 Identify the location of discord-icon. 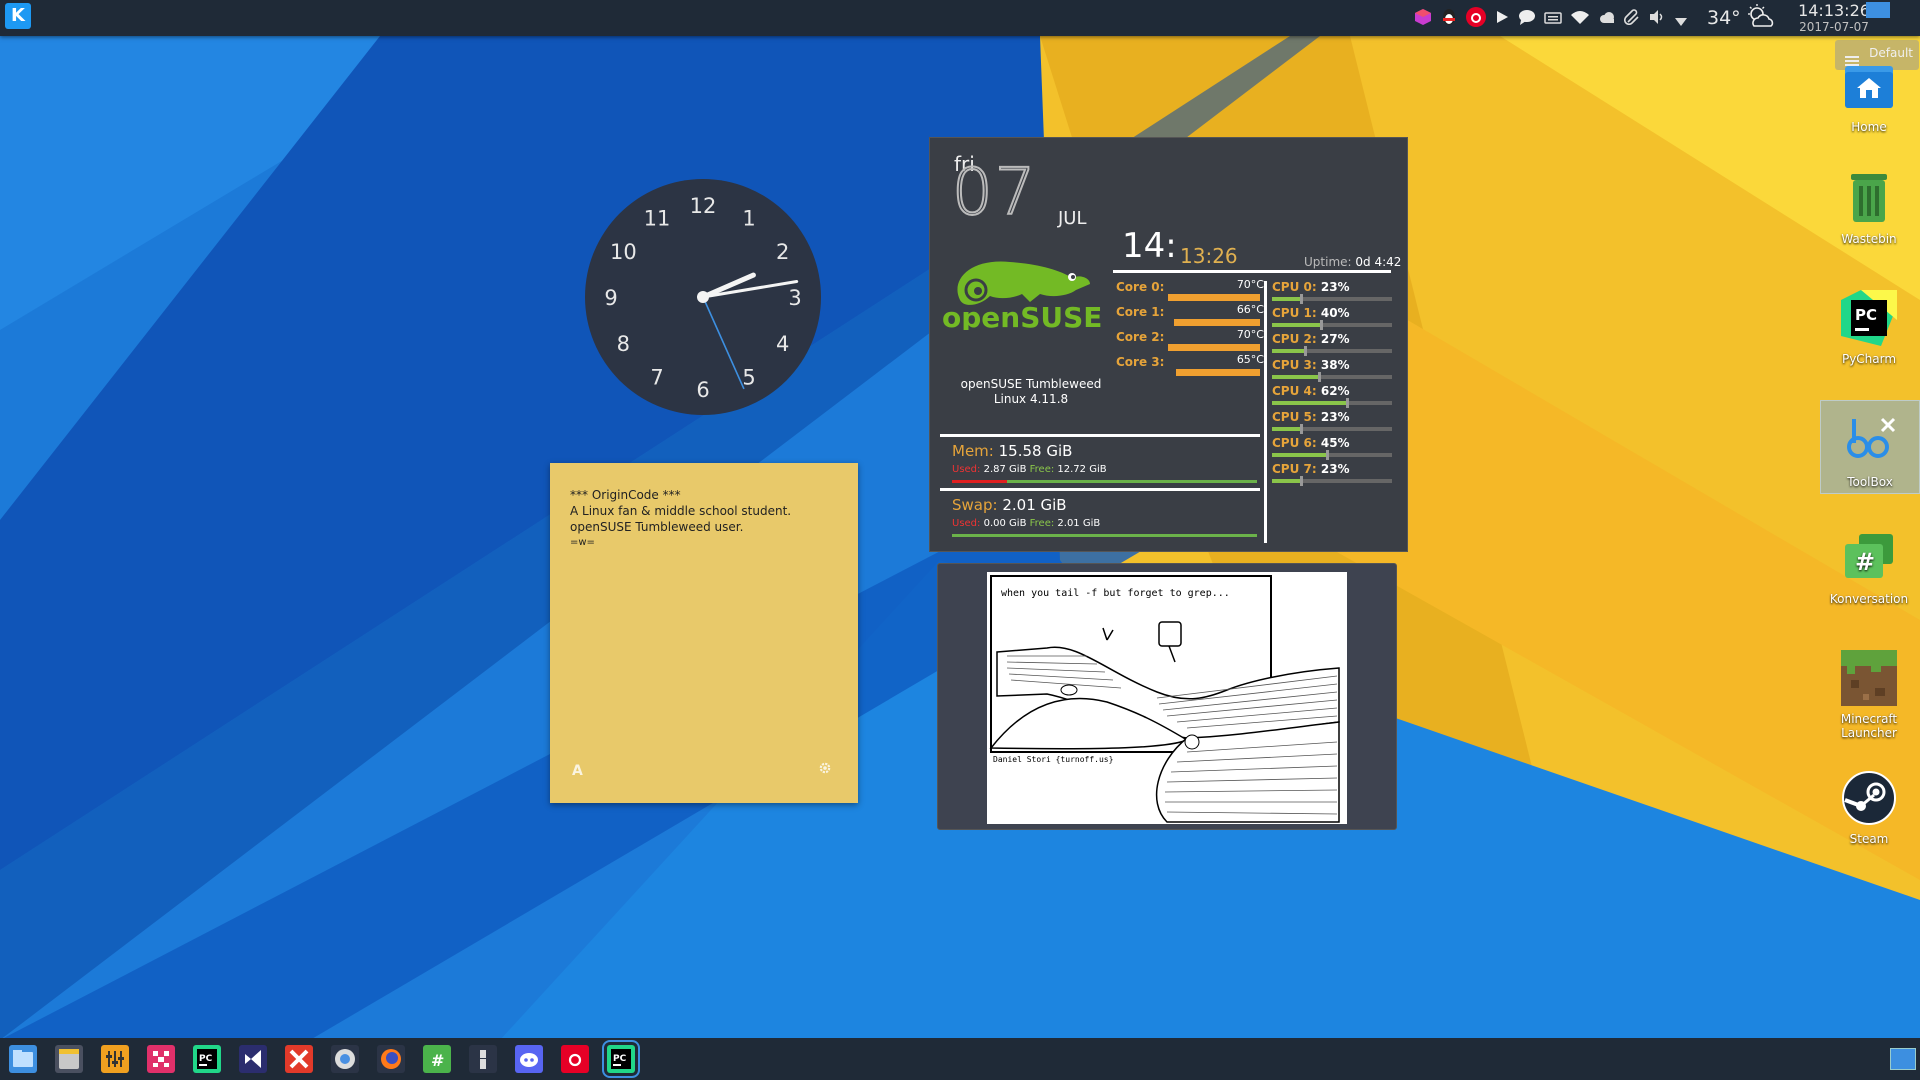
(529, 1059).